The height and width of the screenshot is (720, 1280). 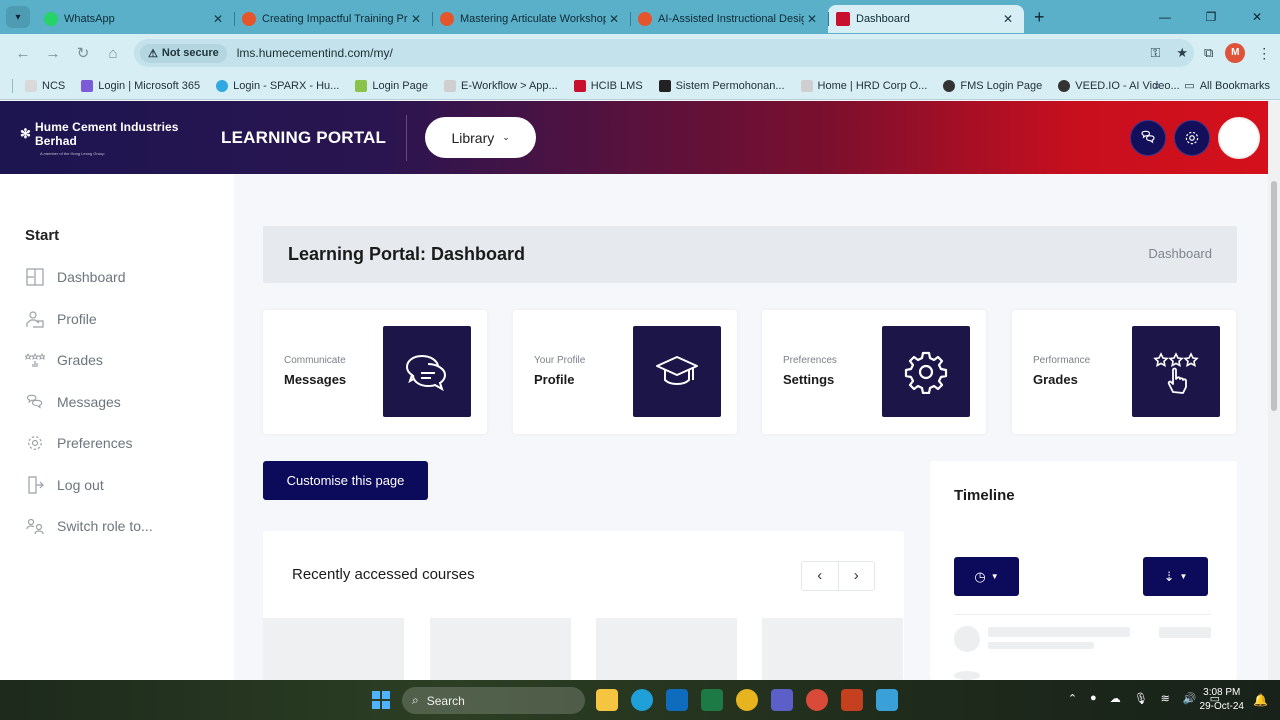 What do you see at coordinates (856, 576) in the screenshot?
I see `chevron-right-icon: ›` at bounding box center [856, 576].